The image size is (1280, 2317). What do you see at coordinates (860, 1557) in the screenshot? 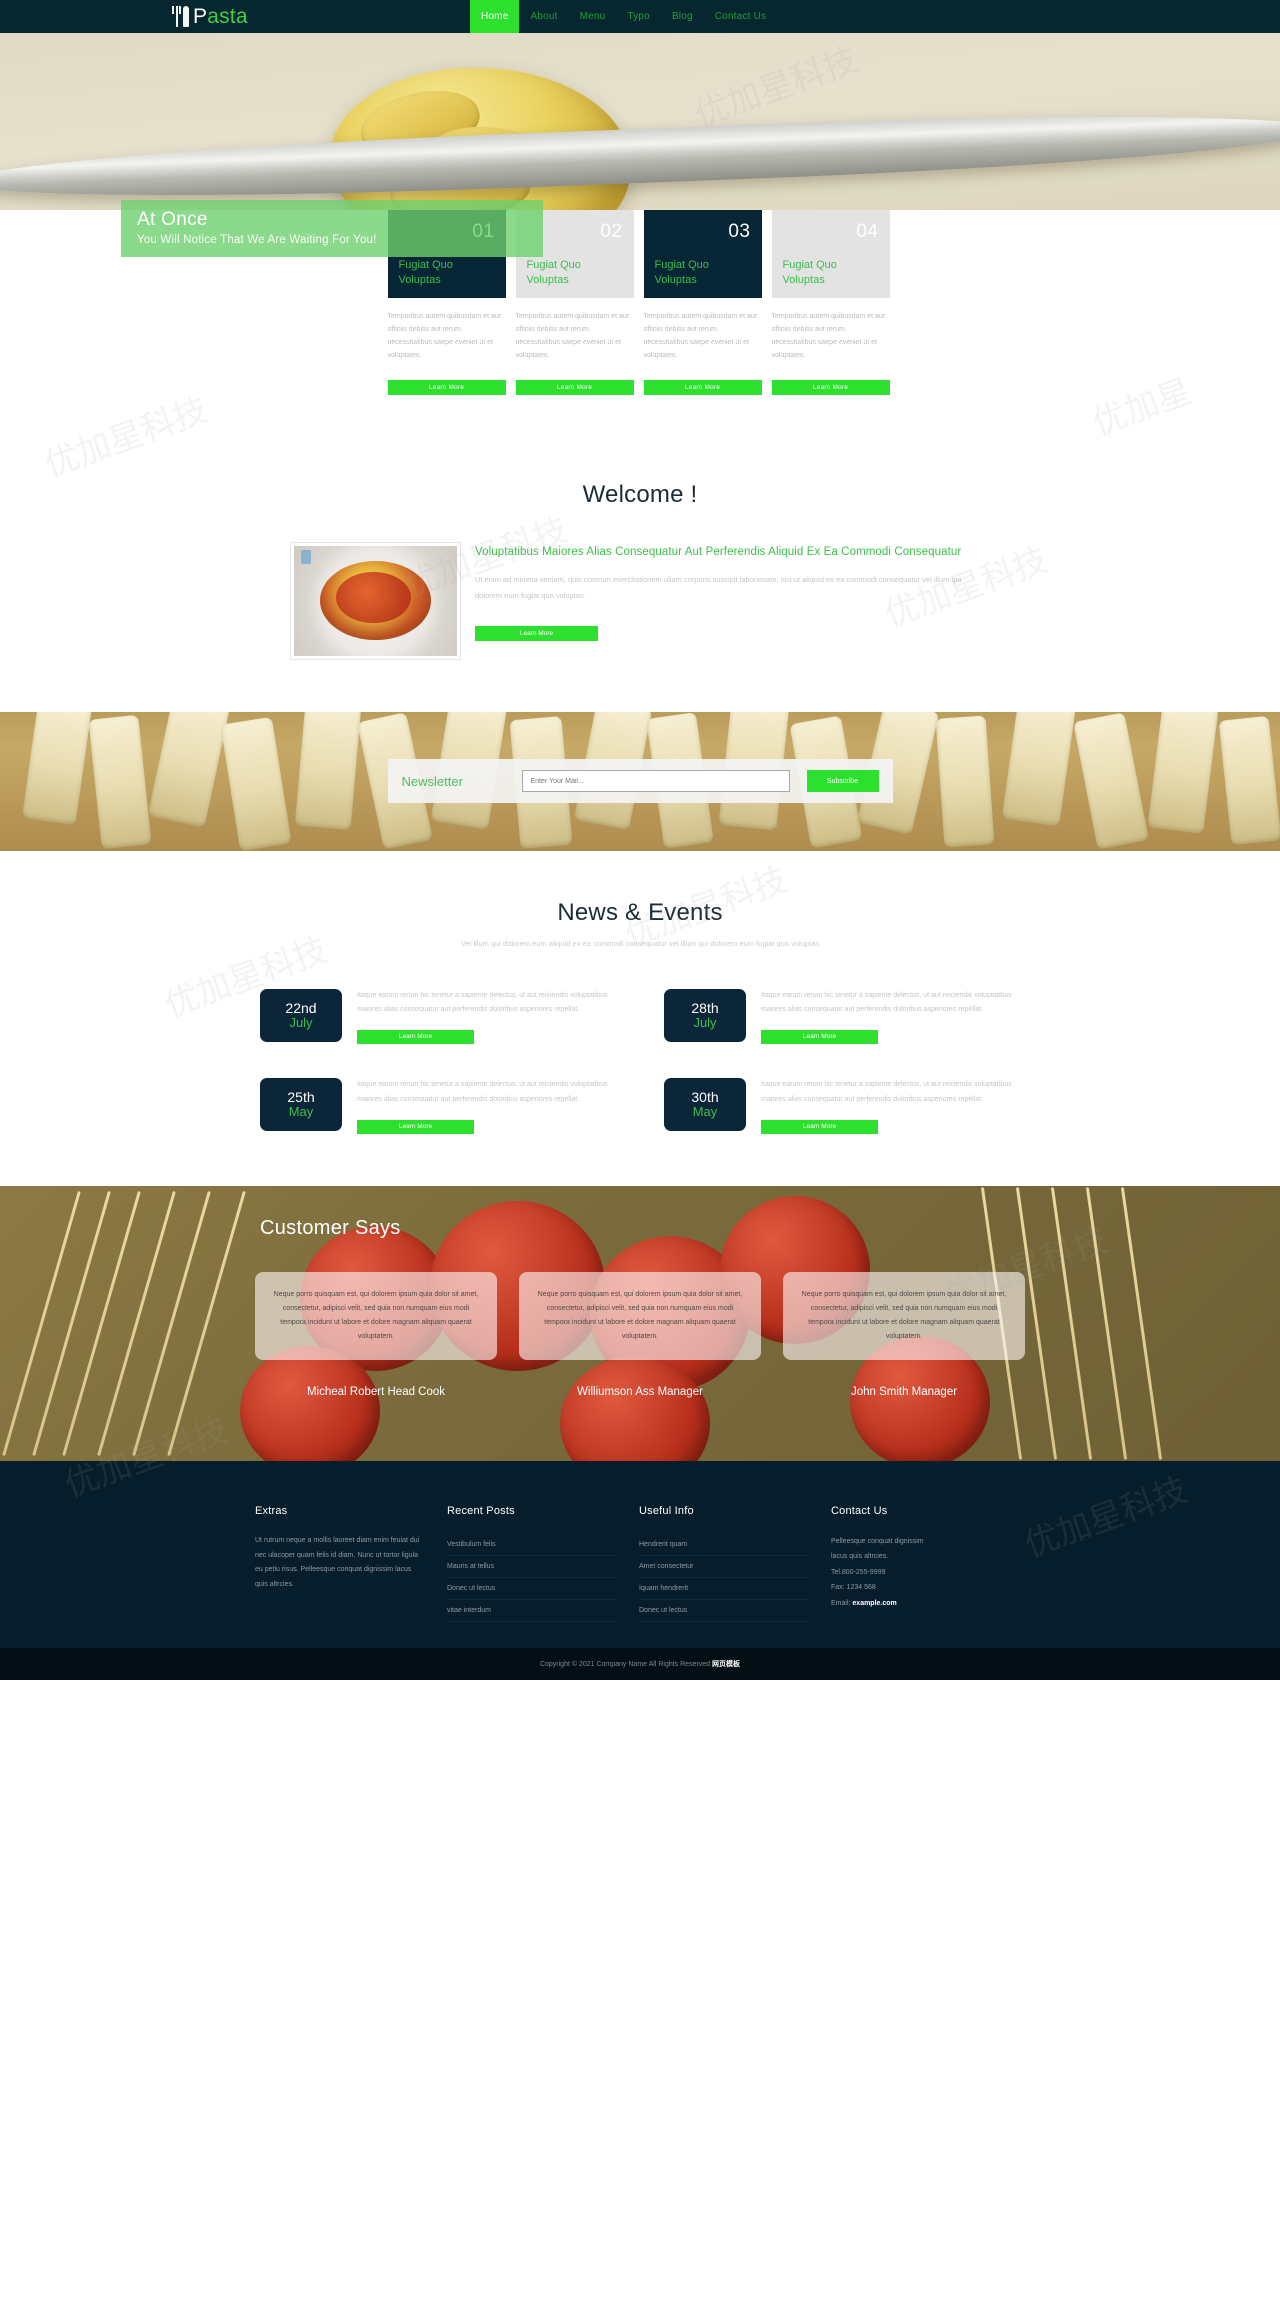
I see `footer-address-line2: lacus quis altrcies.` at bounding box center [860, 1557].